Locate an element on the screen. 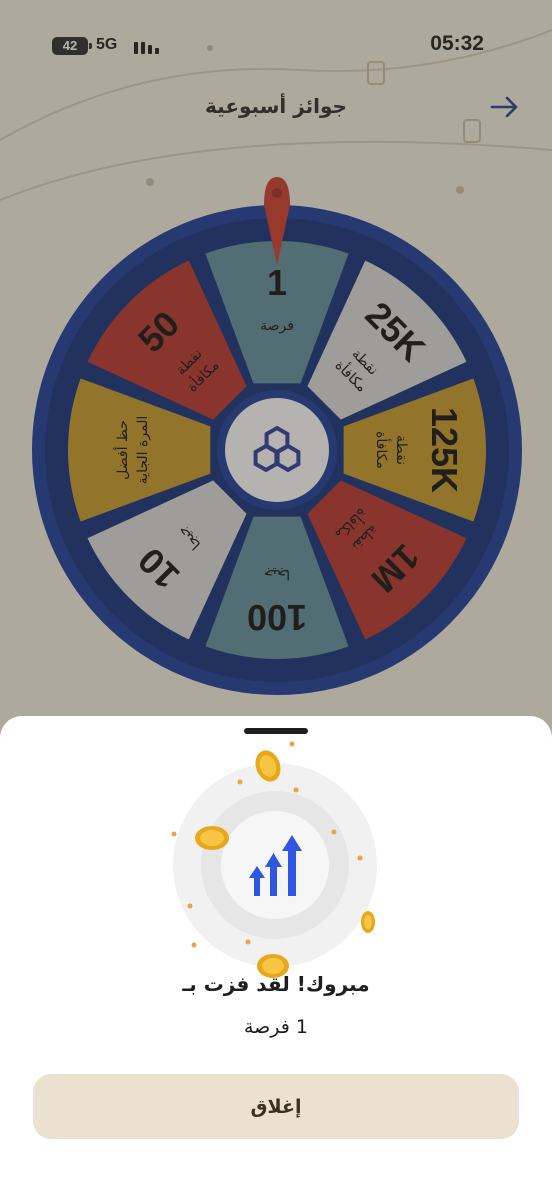  close-button: إغلاق is located at coordinates (276, 1106).